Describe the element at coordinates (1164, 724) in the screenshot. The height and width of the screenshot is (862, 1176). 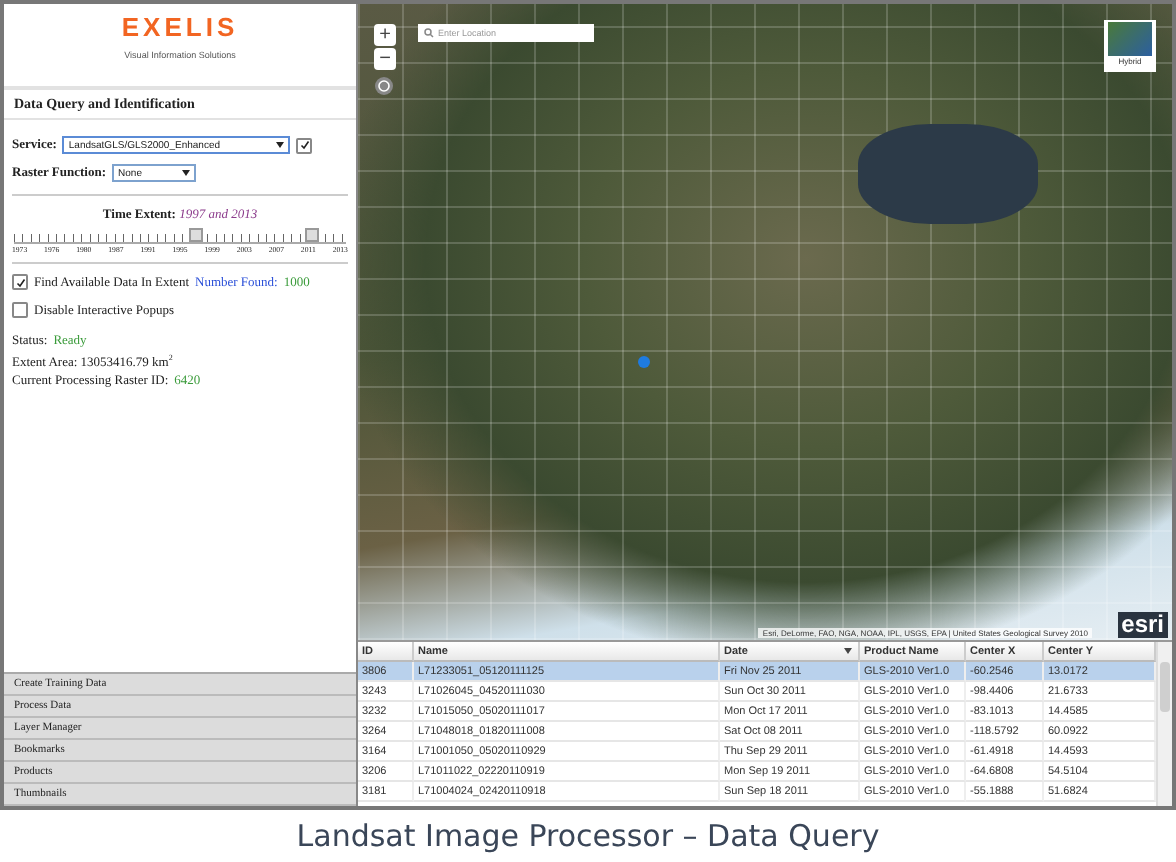
I see `scrollbar` at that location.